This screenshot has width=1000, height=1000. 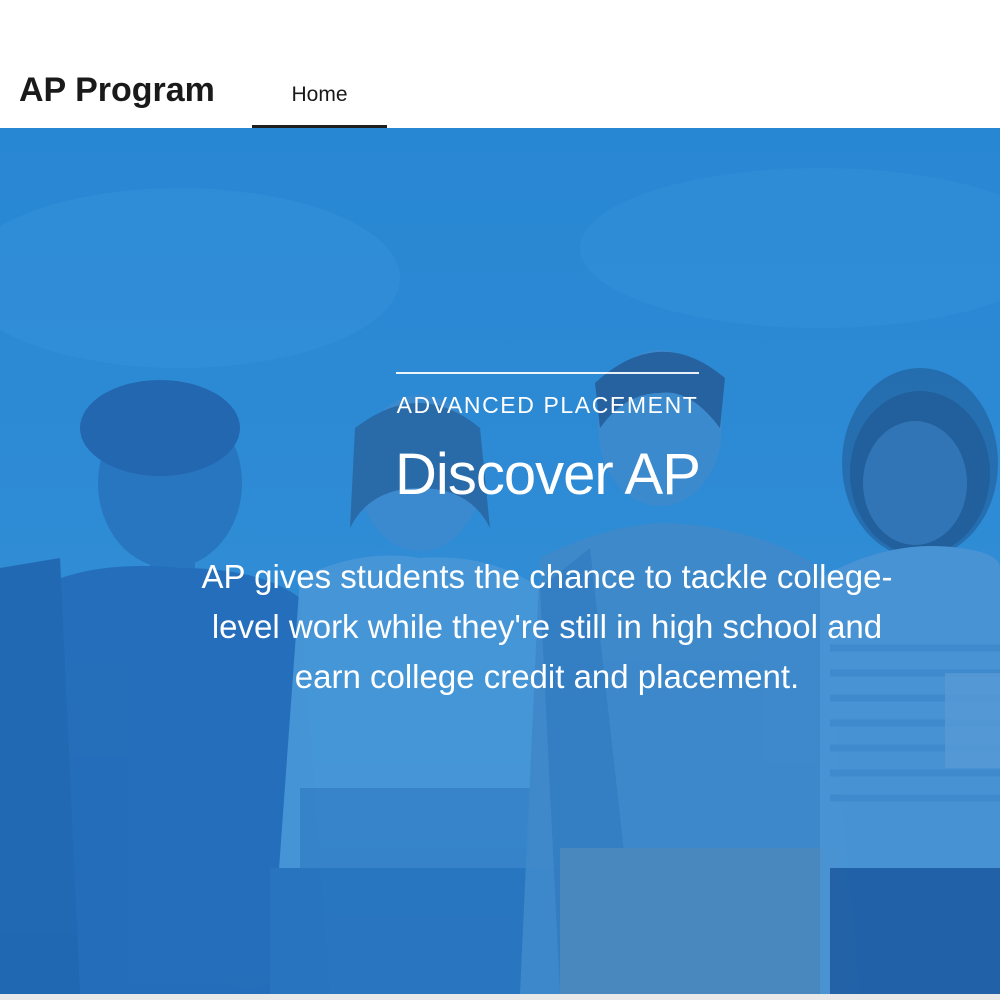 I want to click on hero-eyebrow: ADVANCED PLACEMENT, so click(x=547, y=405).